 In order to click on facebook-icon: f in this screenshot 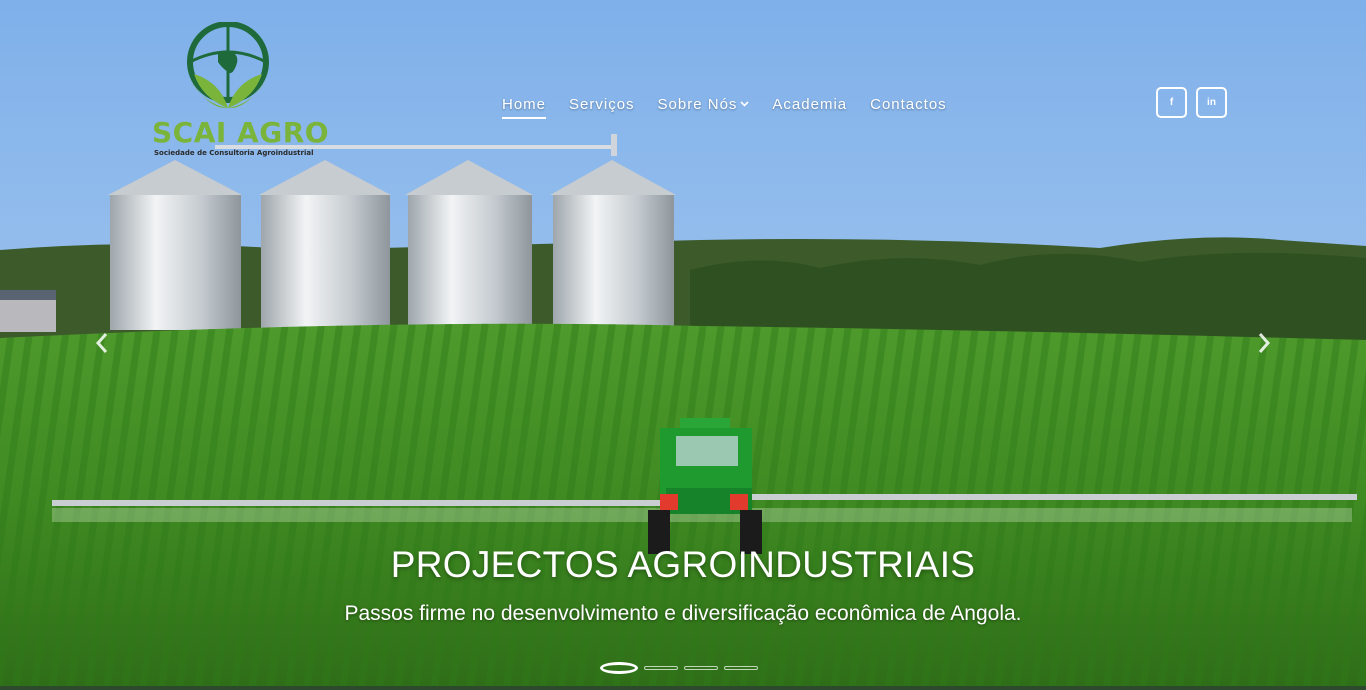, I will do `click(1171, 102)`.